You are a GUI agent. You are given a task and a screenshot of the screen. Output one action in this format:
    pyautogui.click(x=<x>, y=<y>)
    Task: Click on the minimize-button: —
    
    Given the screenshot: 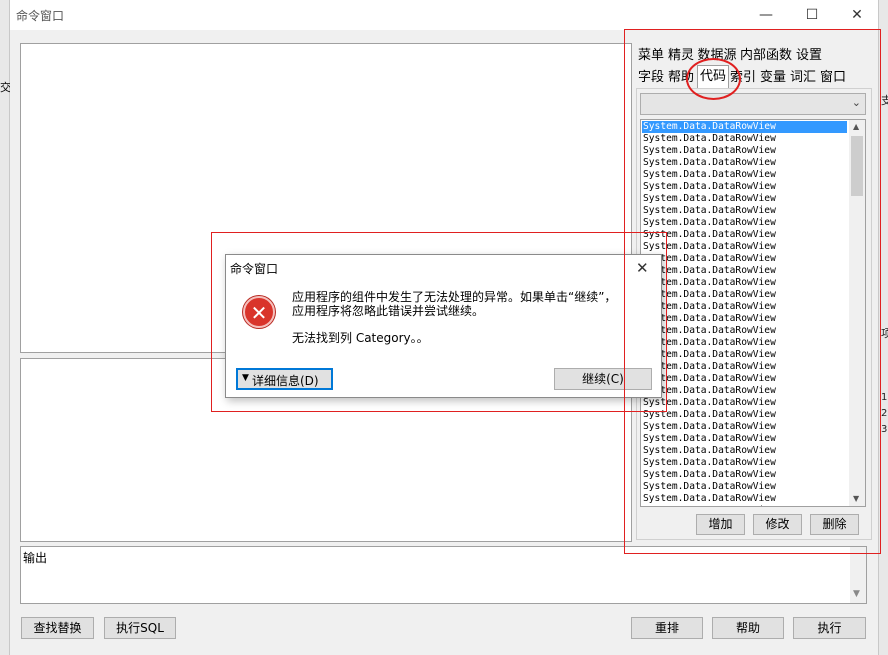 What is the action you would take?
    pyautogui.click(x=766, y=15)
    